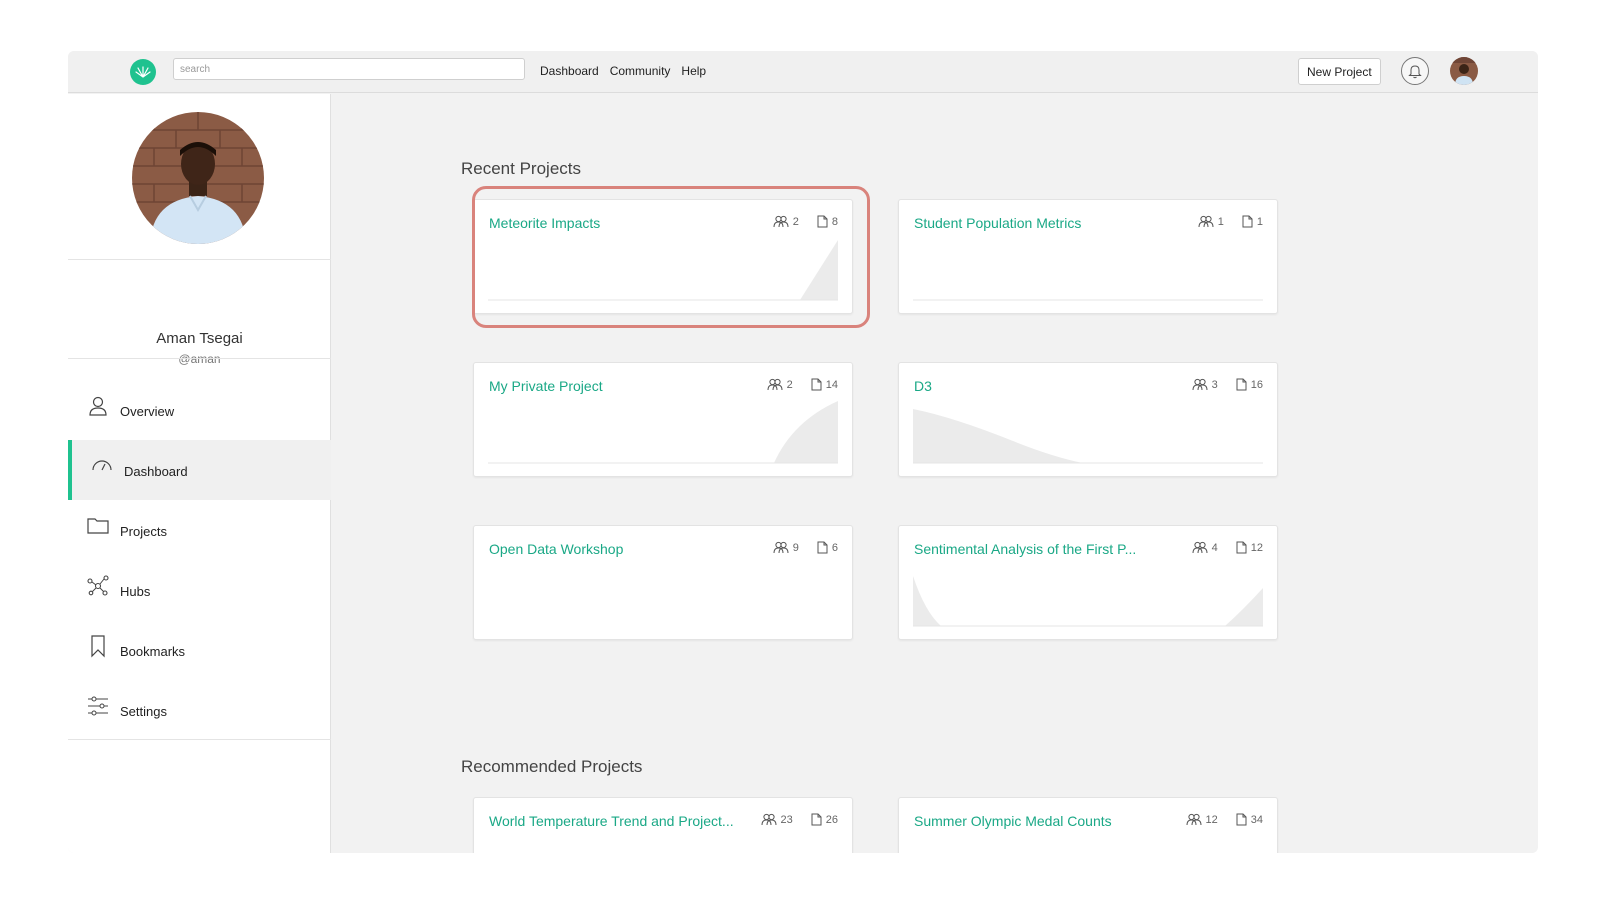  I want to click on files-count: 26, so click(831, 819).